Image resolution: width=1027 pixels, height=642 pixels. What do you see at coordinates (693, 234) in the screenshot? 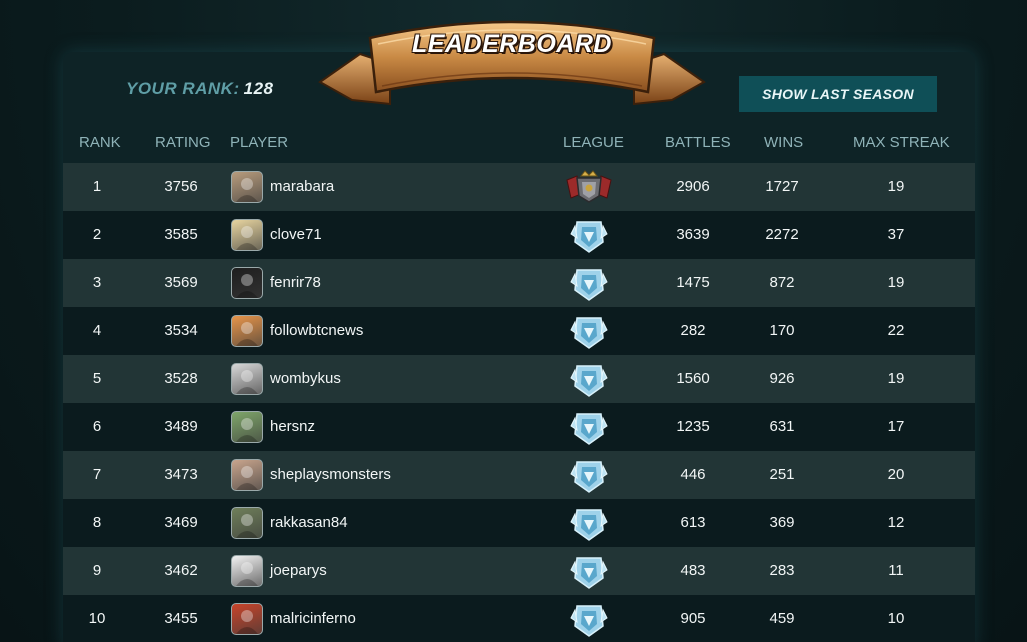
I see `battles-cell: 3639` at bounding box center [693, 234].